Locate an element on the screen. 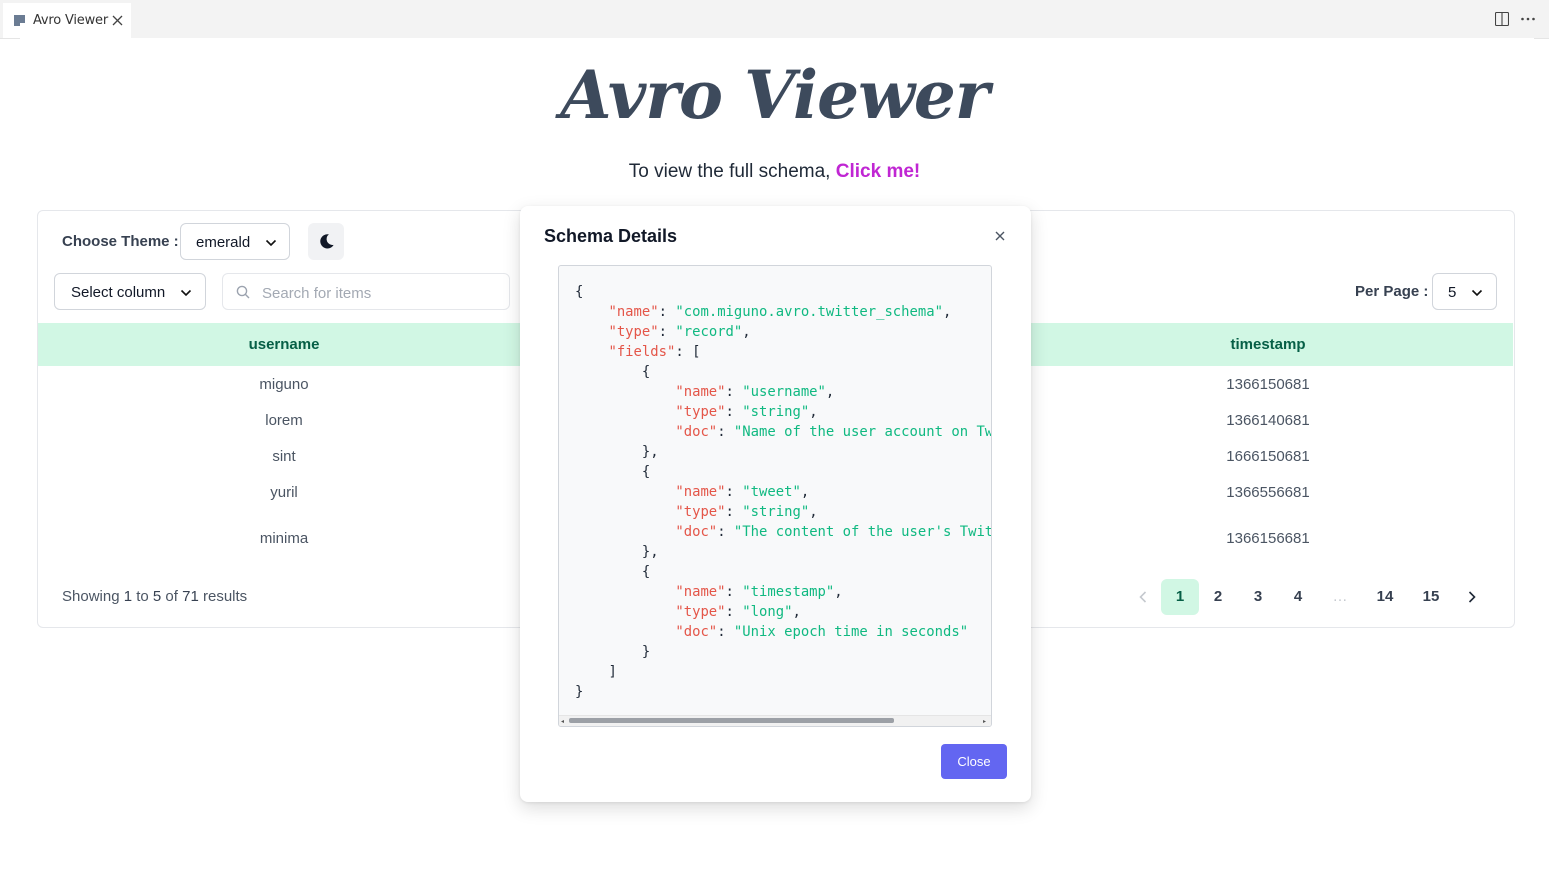 This screenshot has width=1549, height=893. summary-total: 71 is located at coordinates (190, 596).